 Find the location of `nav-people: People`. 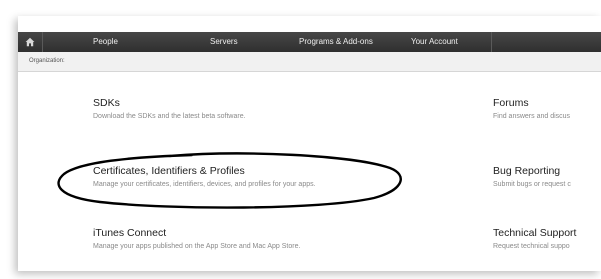

nav-people: People is located at coordinates (105, 42).